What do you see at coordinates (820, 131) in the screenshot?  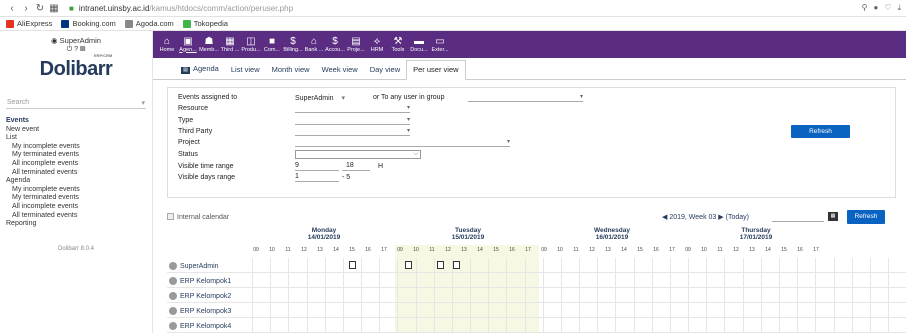 I see `refresh-button: Refresh` at bounding box center [820, 131].